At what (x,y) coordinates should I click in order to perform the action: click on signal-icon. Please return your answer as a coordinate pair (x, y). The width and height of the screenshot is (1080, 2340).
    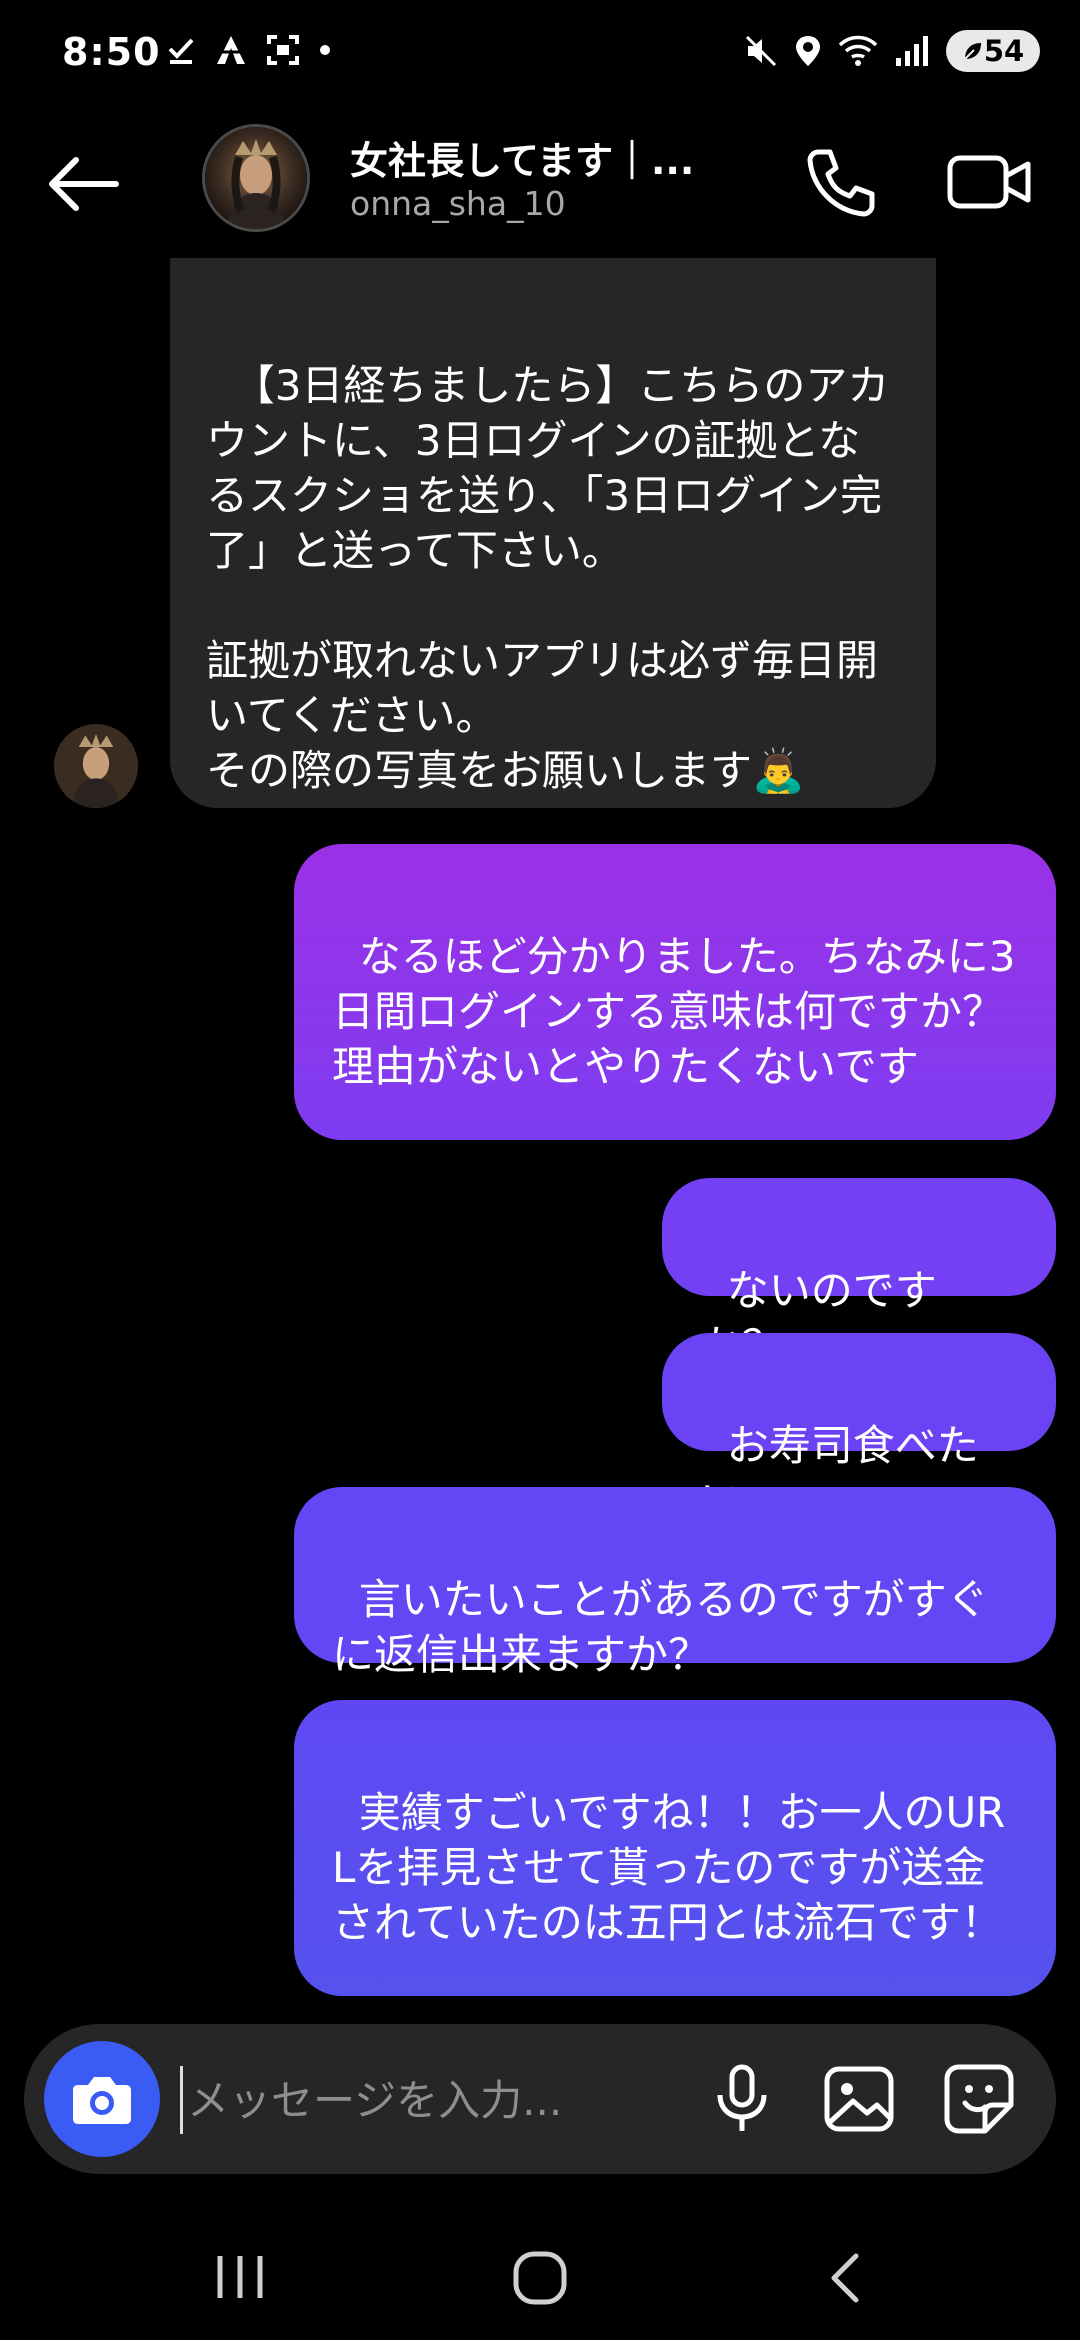
    Looking at the image, I should click on (912, 51).